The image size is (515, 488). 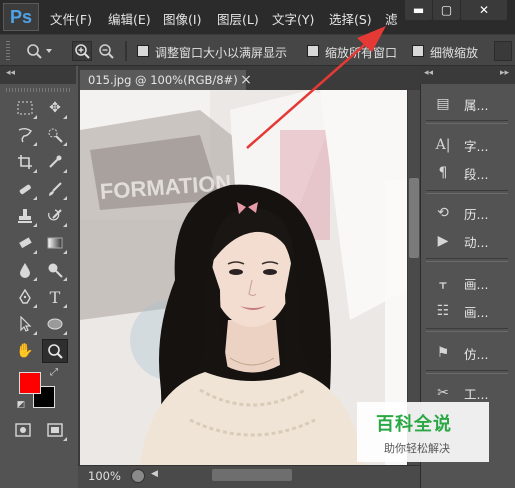 What do you see at coordinates (414, 218) in the screenshot?
I see `vertical-scroll-thumb` at bounding box center [414, 218].